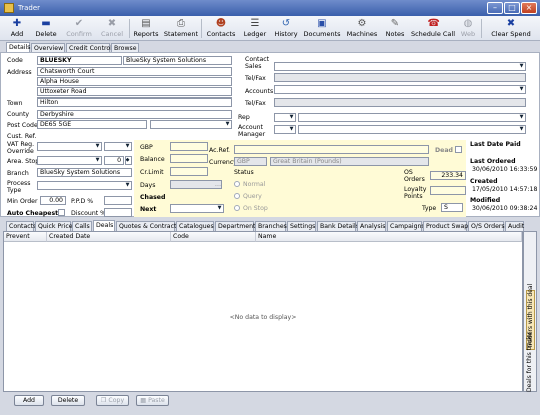 The image size is (540, 415). I want to click on machines-button: ⚙ Machines, so click(362, 28).